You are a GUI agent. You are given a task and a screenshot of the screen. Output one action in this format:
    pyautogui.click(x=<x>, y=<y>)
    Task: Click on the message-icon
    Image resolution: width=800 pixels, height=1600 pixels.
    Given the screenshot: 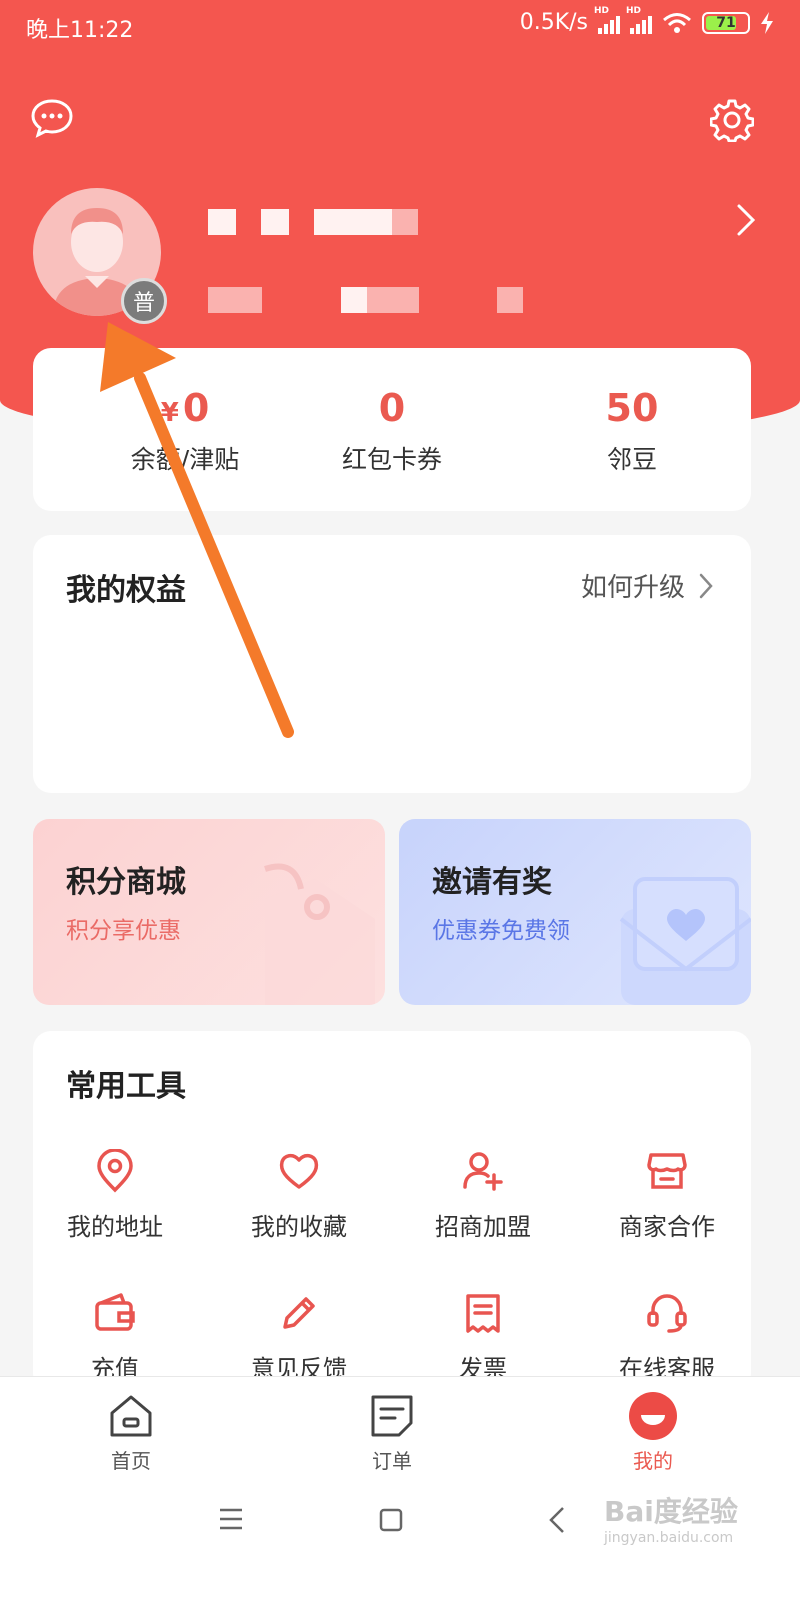 What is the action you would take?
    pyautogui.click(x=52, y=118)
    